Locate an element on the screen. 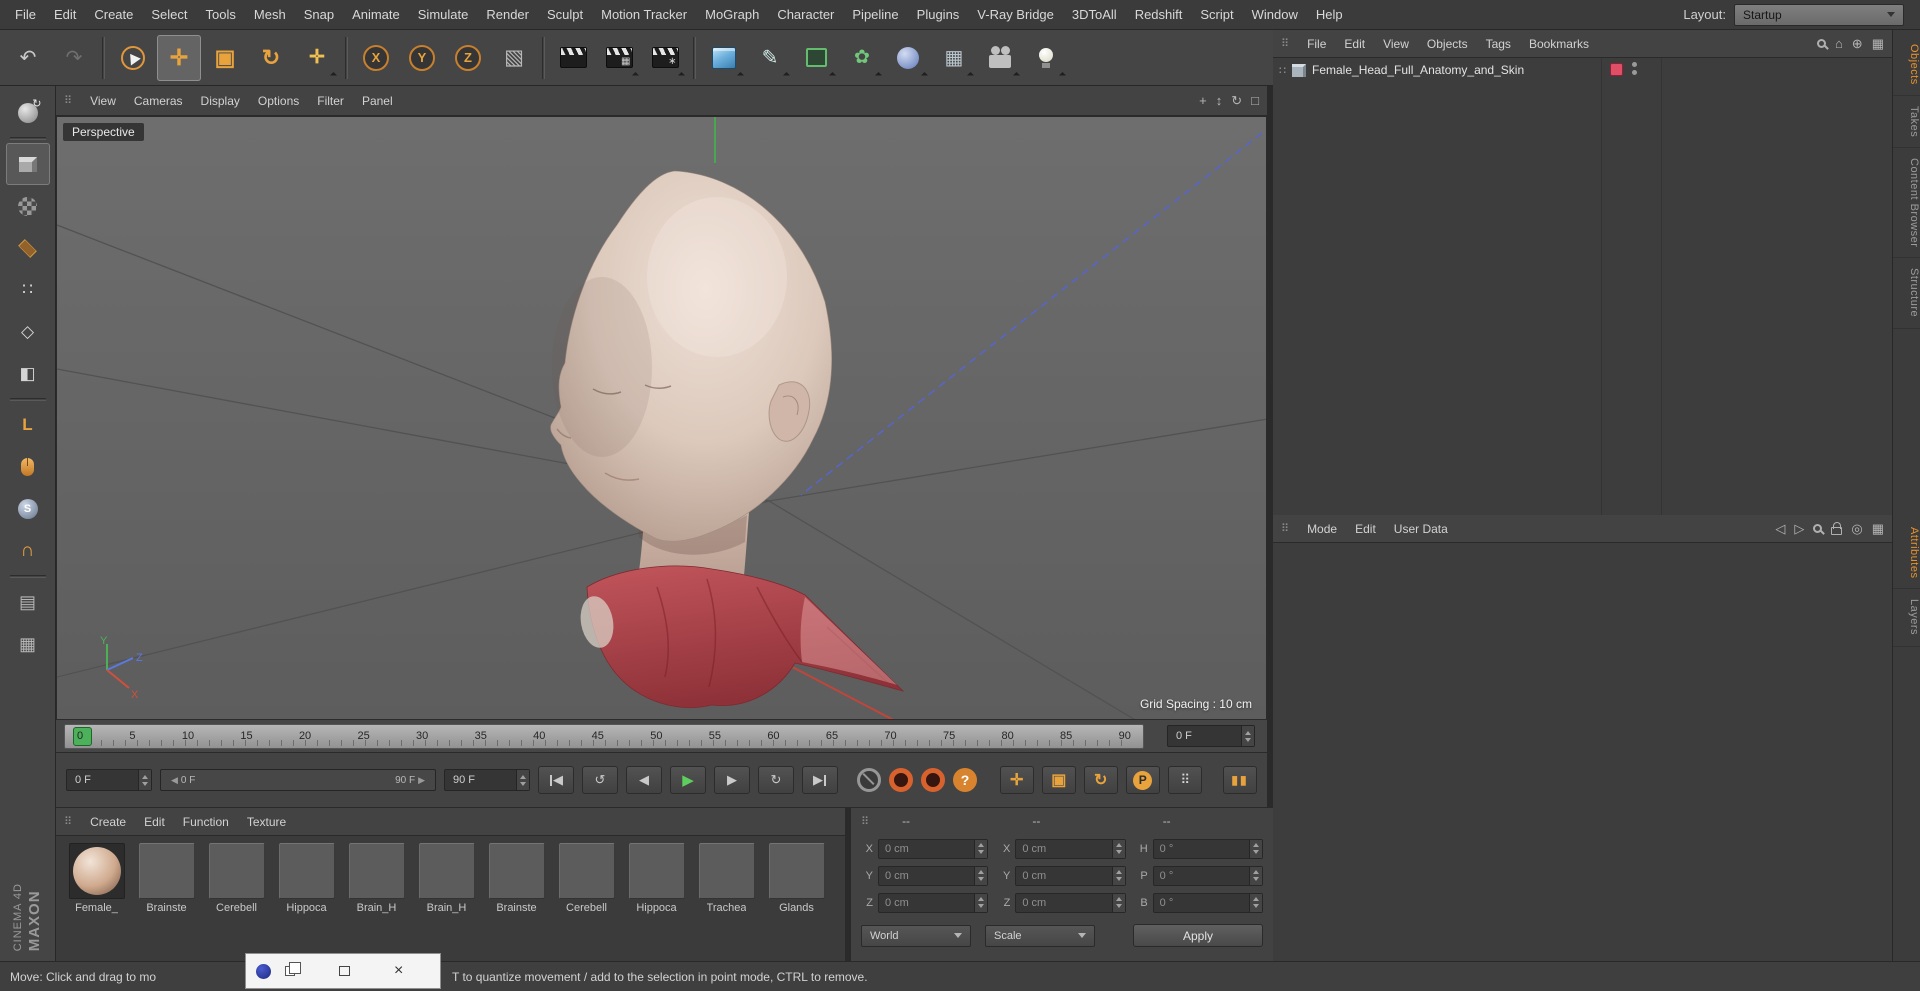 The image size is (1920, 991). viewport-menu-item: View is located at coordinates (103, 101).